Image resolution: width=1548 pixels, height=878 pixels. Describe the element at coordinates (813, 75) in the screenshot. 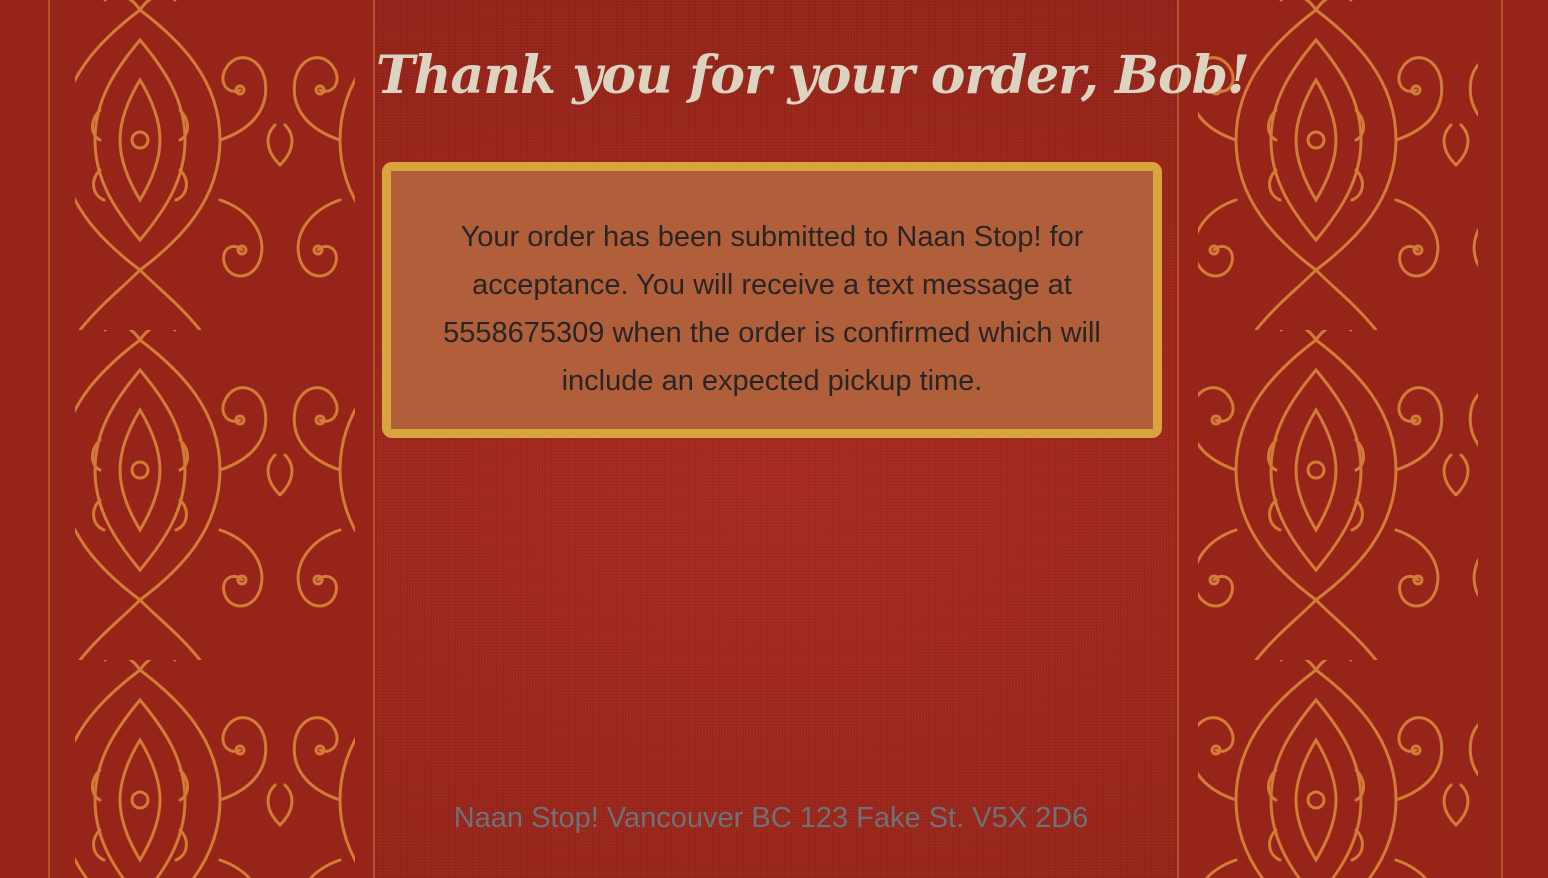

I see `page-title: Thank you for your order, Bob!` at that location.